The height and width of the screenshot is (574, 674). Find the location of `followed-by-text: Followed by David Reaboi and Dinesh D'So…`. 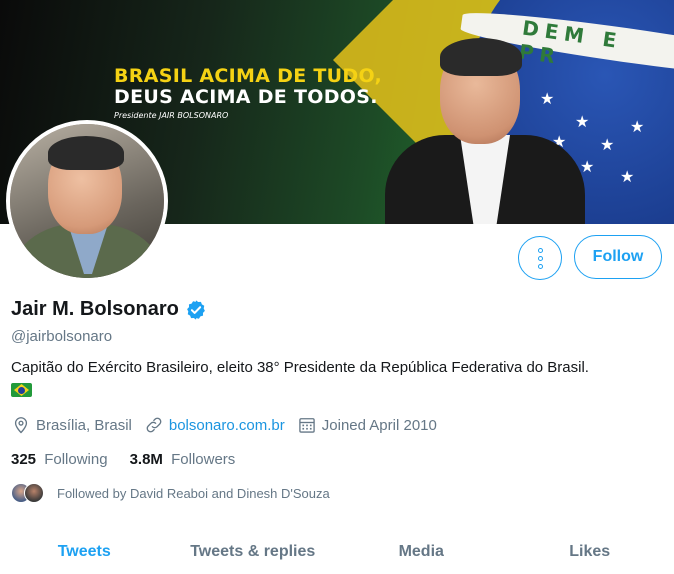

followed-by-text: Followed by David Reaboi and Dinesh D'So… is located at coordinates (193, 493).